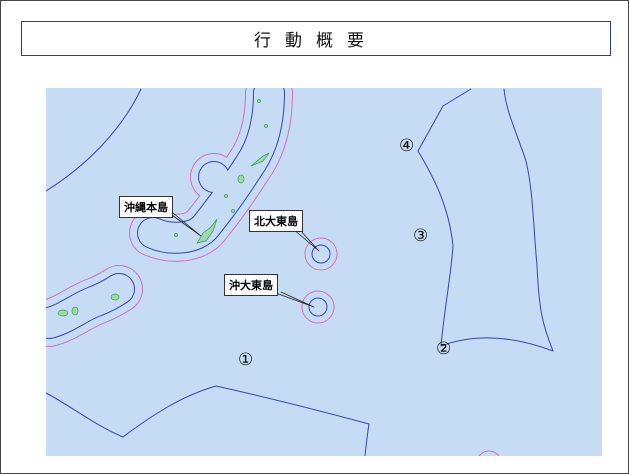  I want to click on marker-4: ④, so click(407, 146).